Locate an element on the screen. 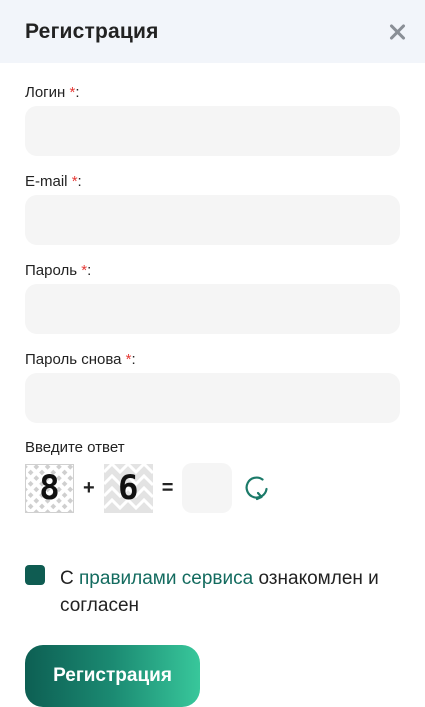 The width and height of the screenshot is (425, 707). password-repeat-input is located at coordinates (212, 398).